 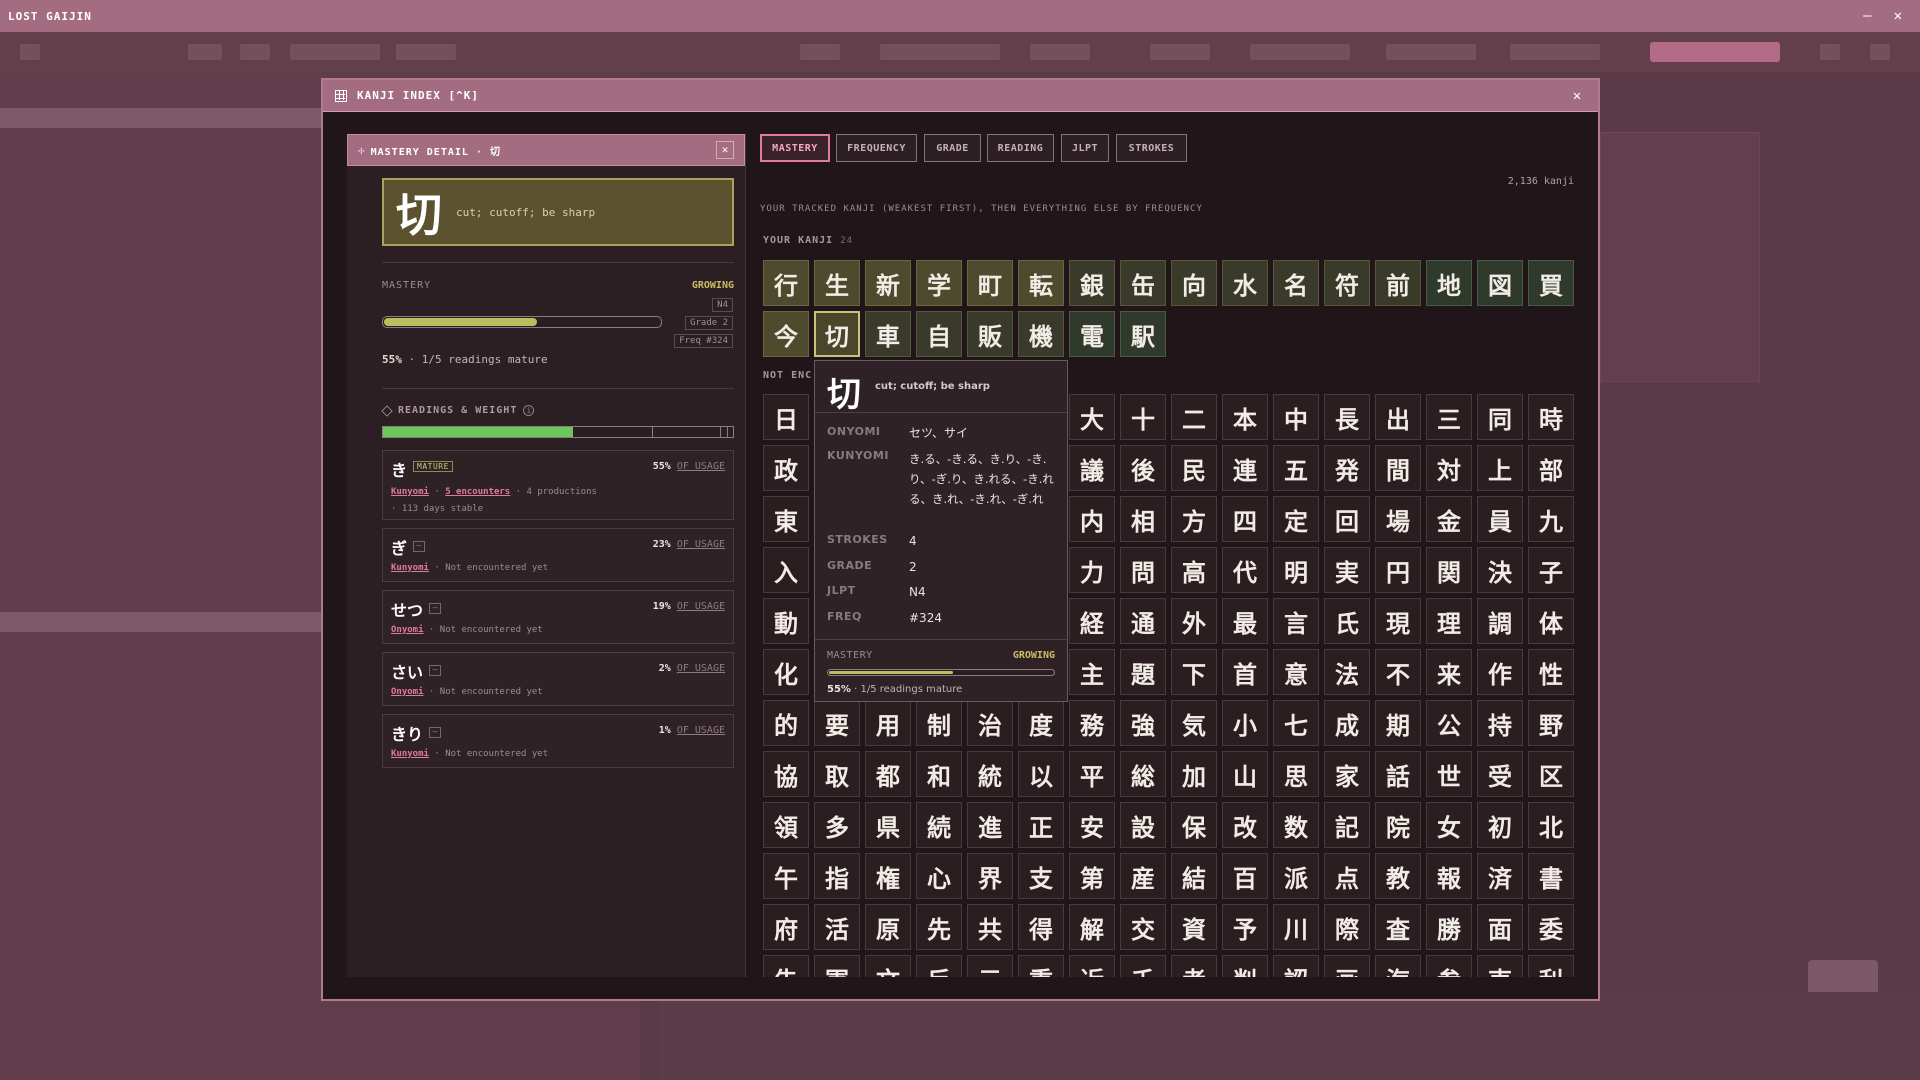 I want to click on tab-grade: GRADE, so click(x=952, y=148).